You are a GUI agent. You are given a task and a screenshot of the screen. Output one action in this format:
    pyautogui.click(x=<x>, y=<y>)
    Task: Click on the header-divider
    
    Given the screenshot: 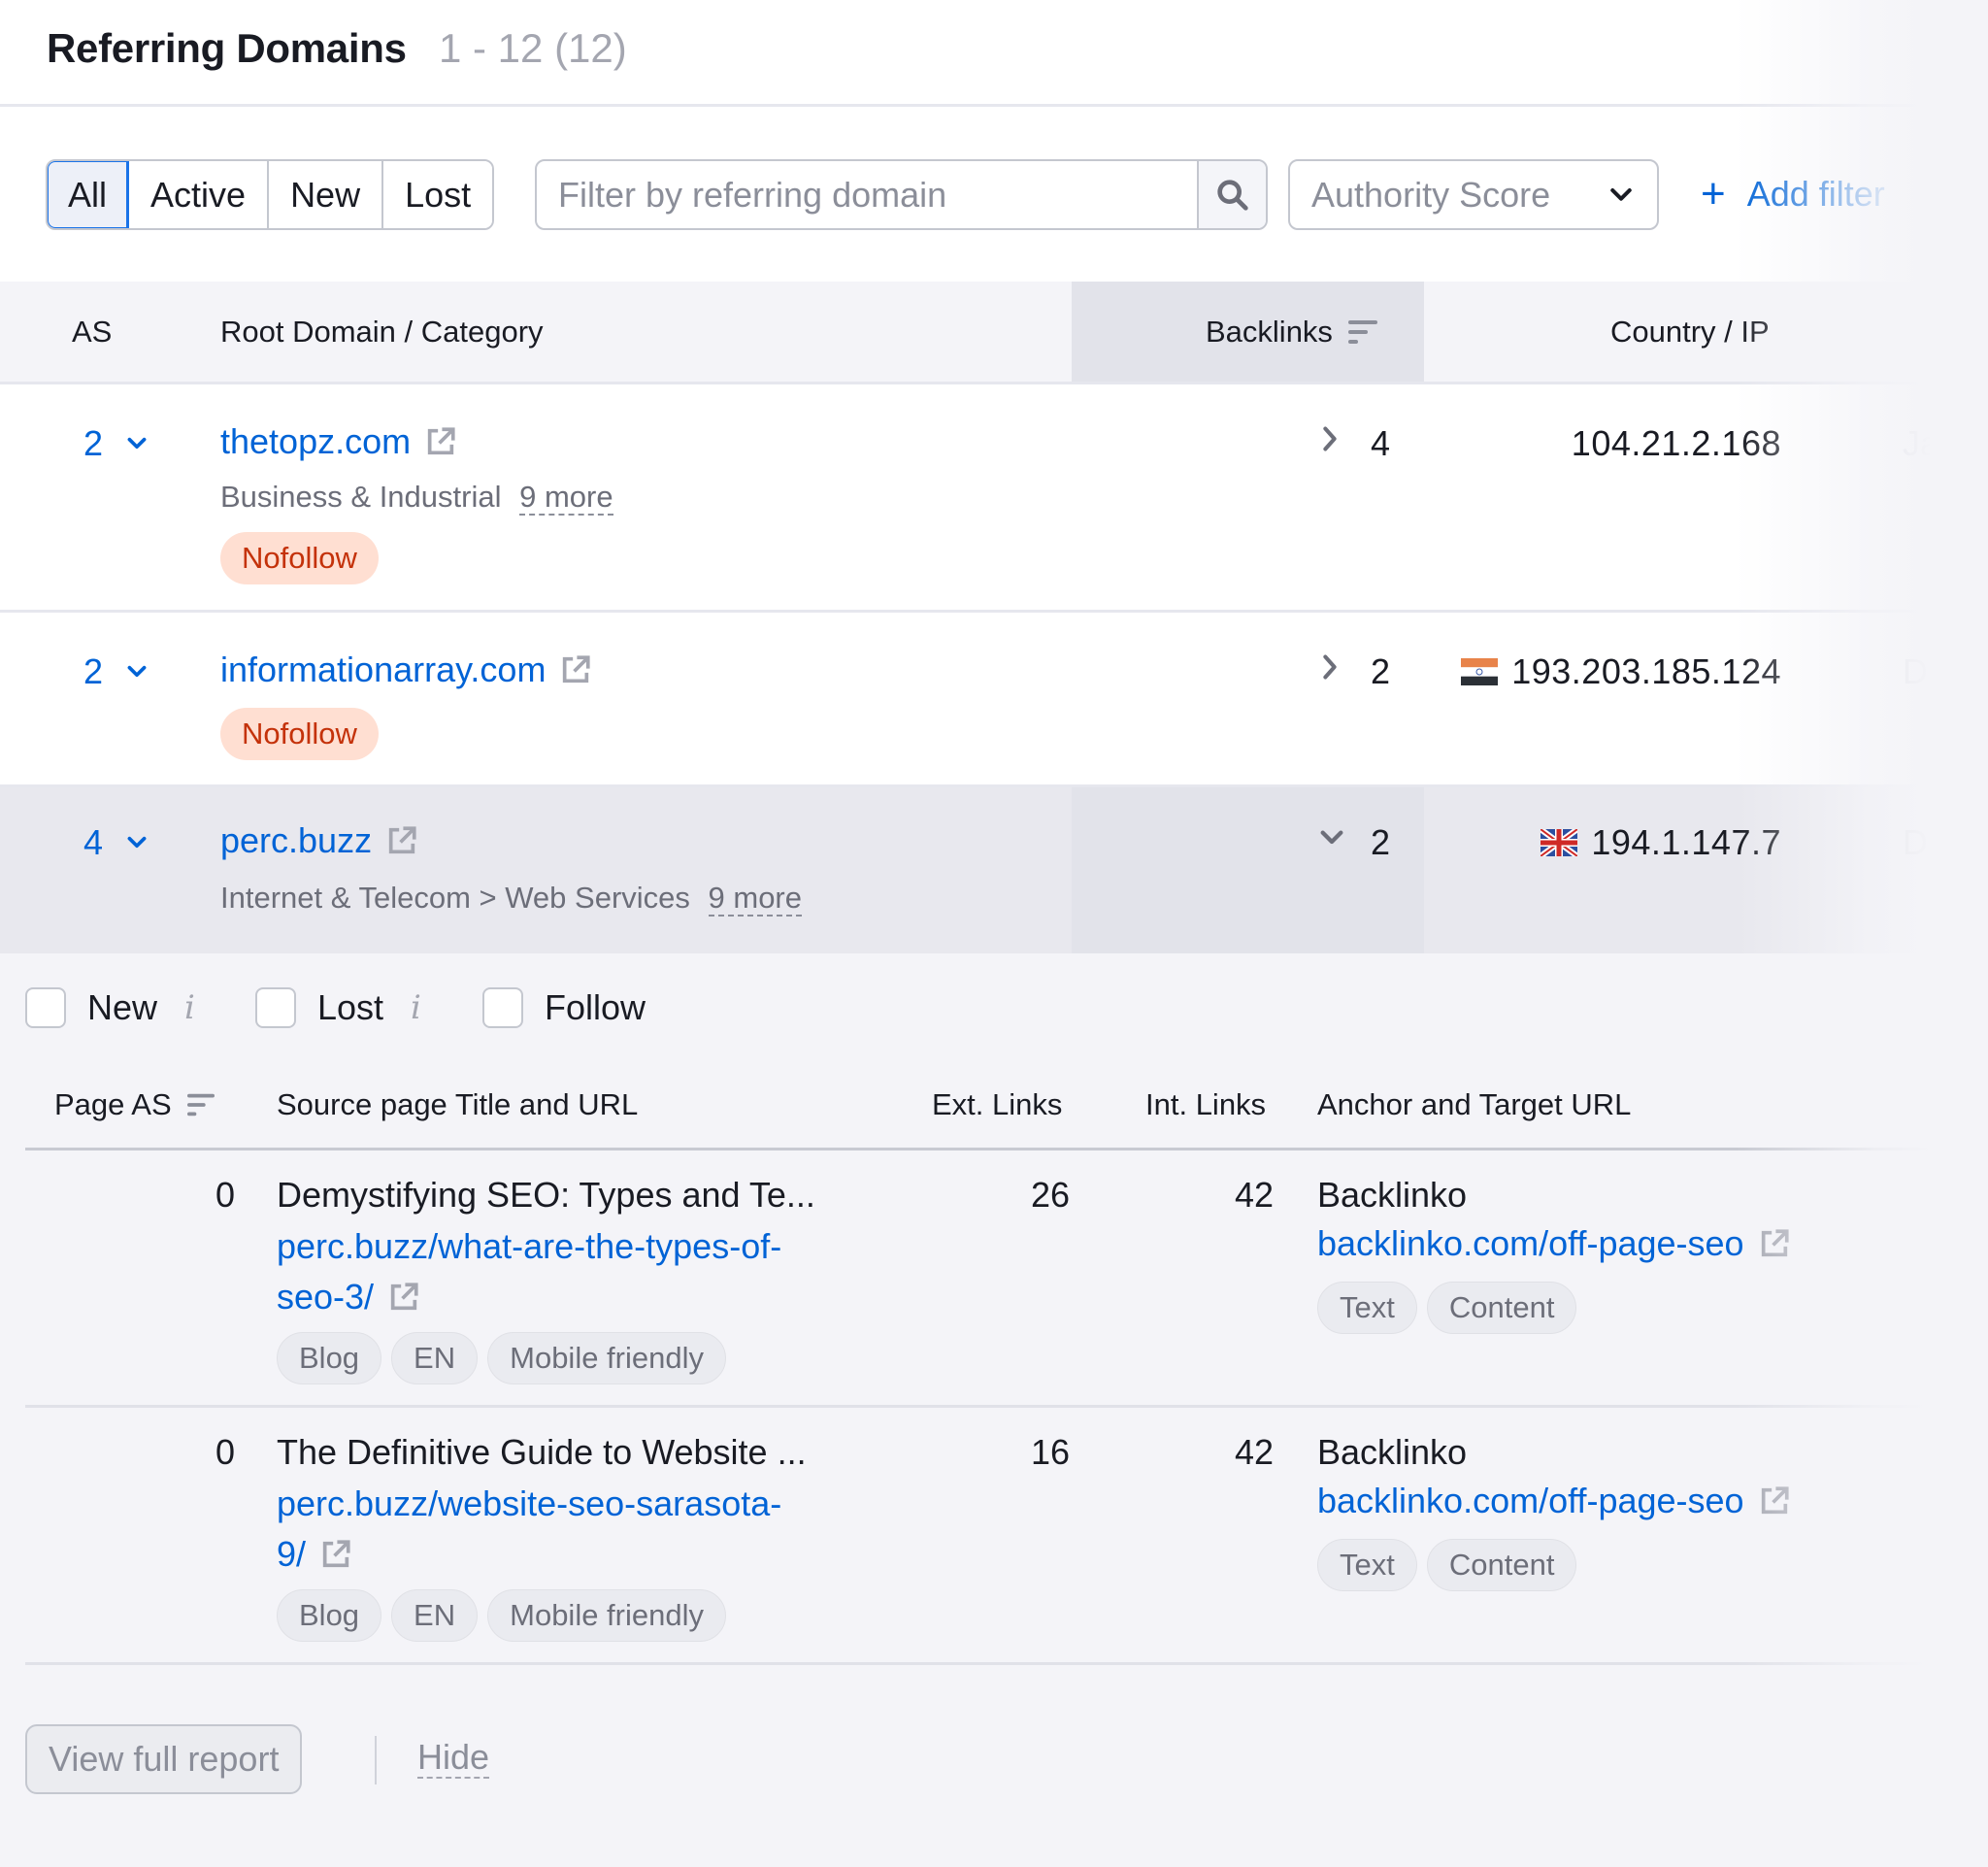 What is the action you would take?
    pyautogui.click(x=994, y=105)
    